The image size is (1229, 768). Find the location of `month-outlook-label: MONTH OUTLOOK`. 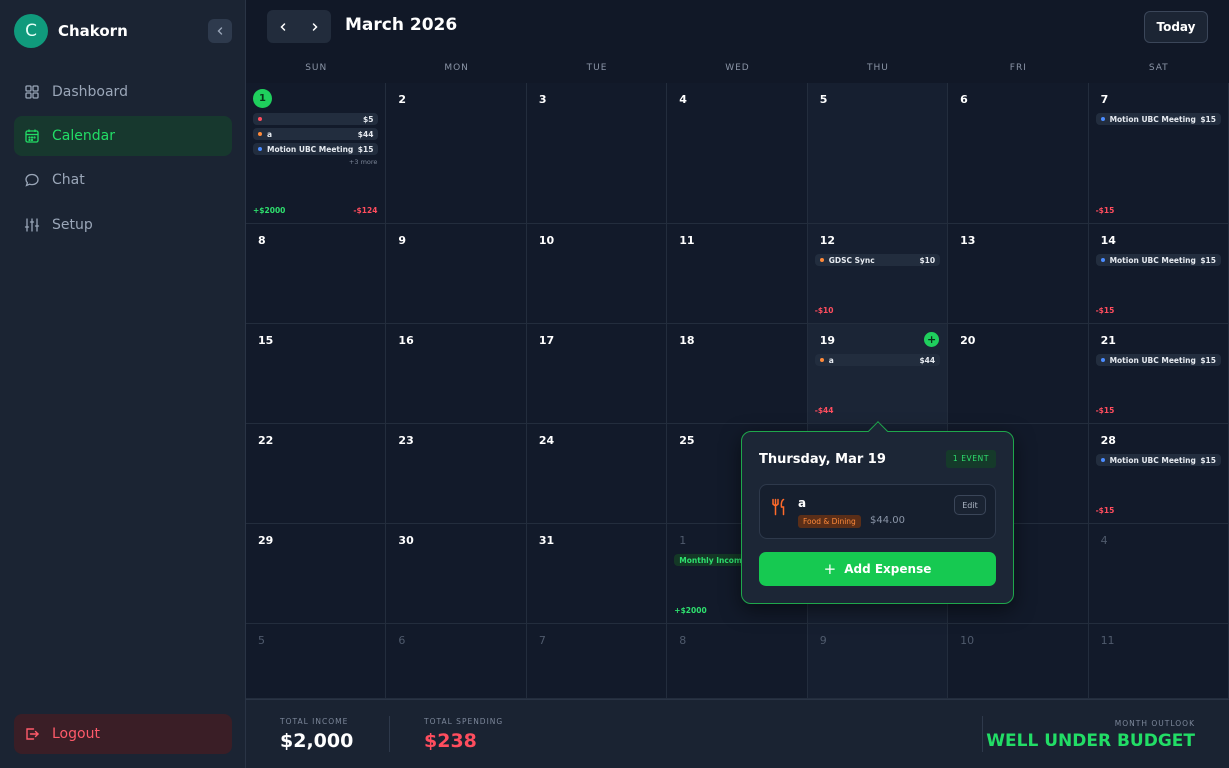

month-outlook-label: MONTH OUTLOOK is located at coordinates (1154, 723).